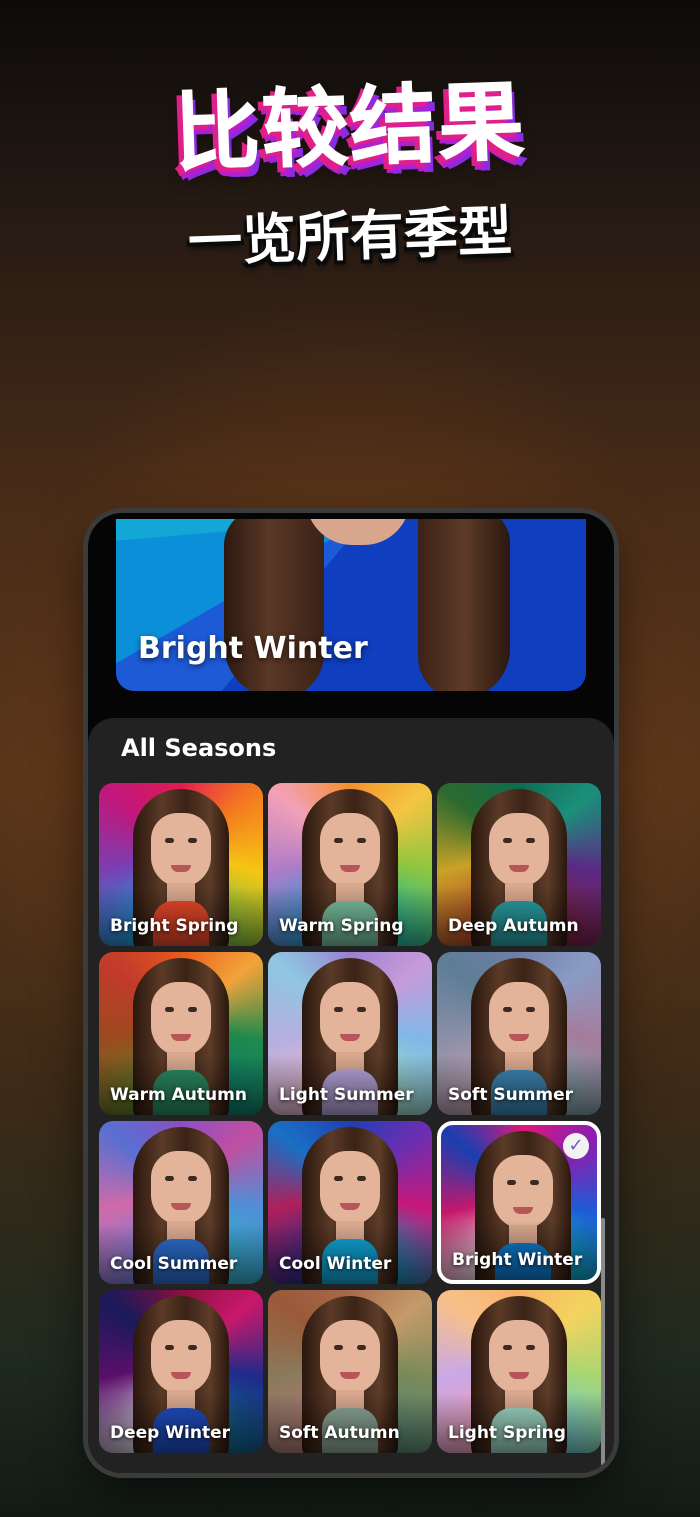  What do you see at coordinates (513, 926) in the screenshot?
I see `season-tile-label: Deep Autumn` at bounding box center [513, 926].